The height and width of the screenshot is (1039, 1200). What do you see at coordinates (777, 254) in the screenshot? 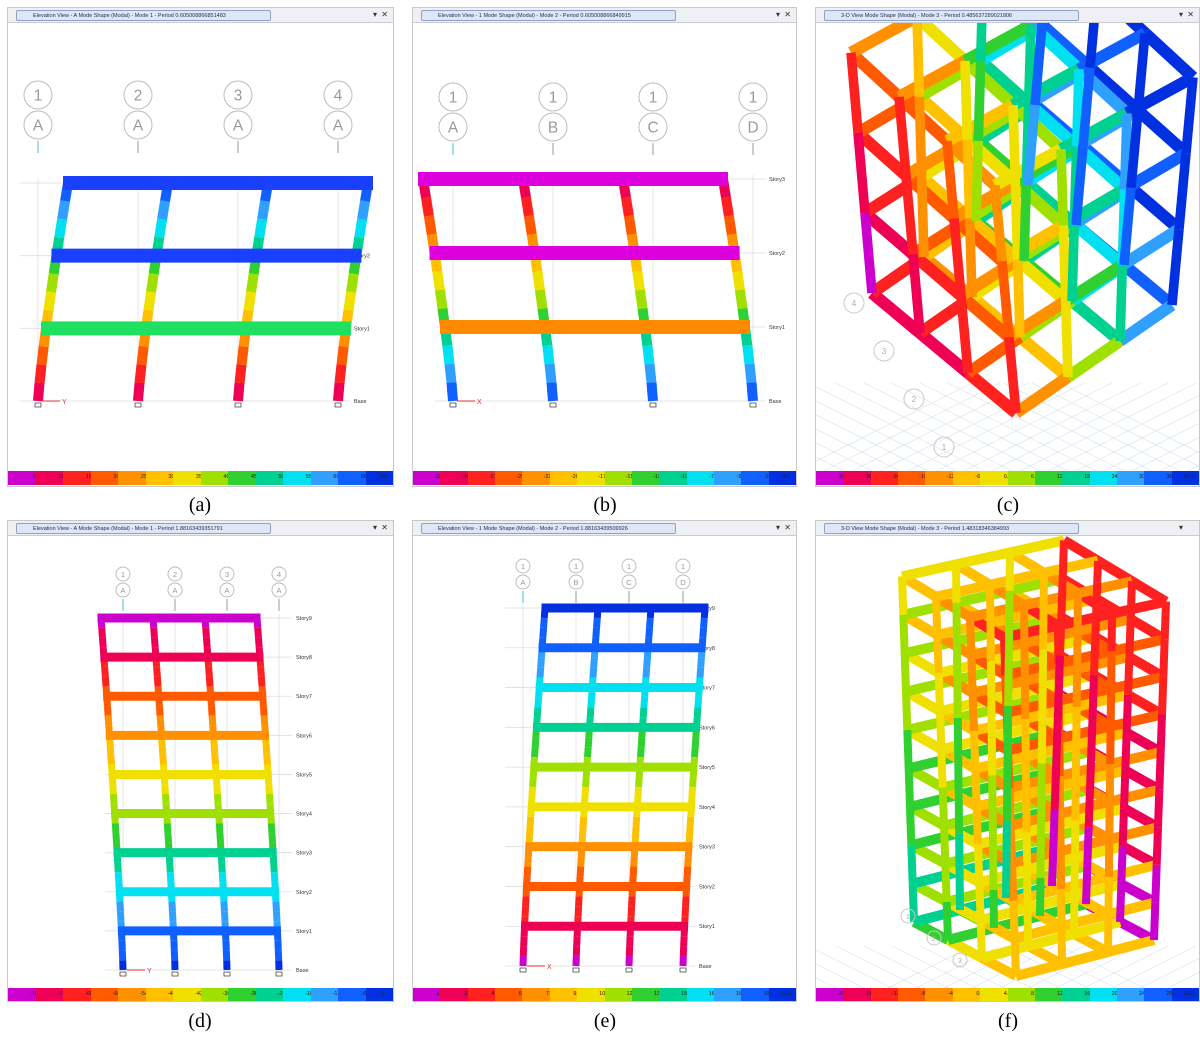
I see `story-label: Story2` at bounding box center [777, 254].